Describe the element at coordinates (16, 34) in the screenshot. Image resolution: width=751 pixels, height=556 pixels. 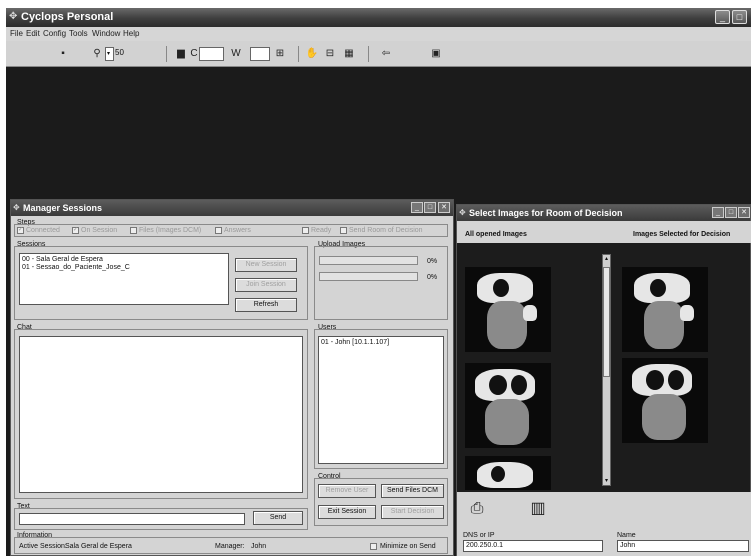
I see `menu-file: File` at that location.